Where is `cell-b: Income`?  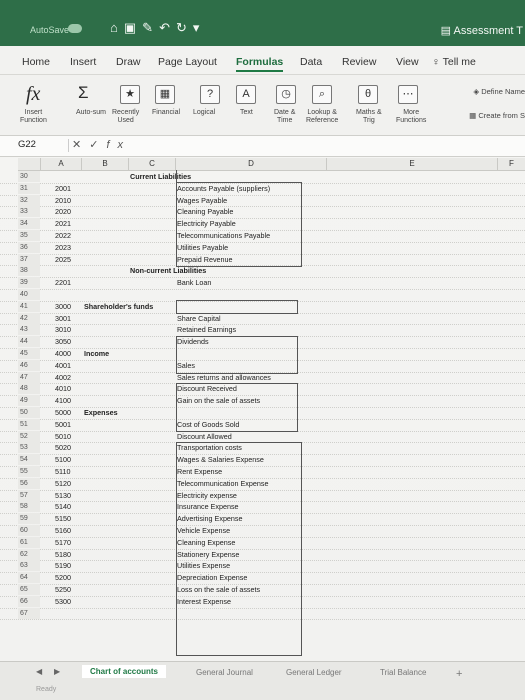
cell-b: Income is located at coordinates (96, 353).